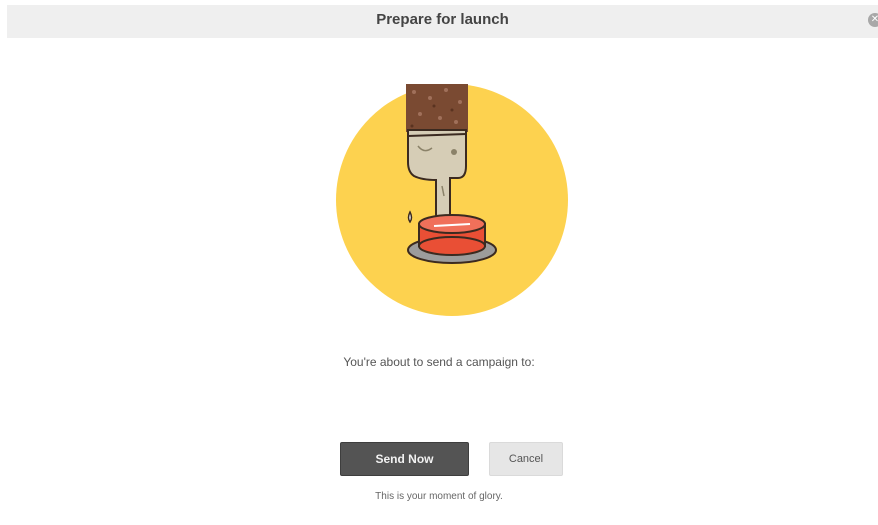 The width and height of the screenshot is (878, 525). Describe the element at coordinates (873, 20) in the screenshot. I see `close-icon: ✕` at that location.